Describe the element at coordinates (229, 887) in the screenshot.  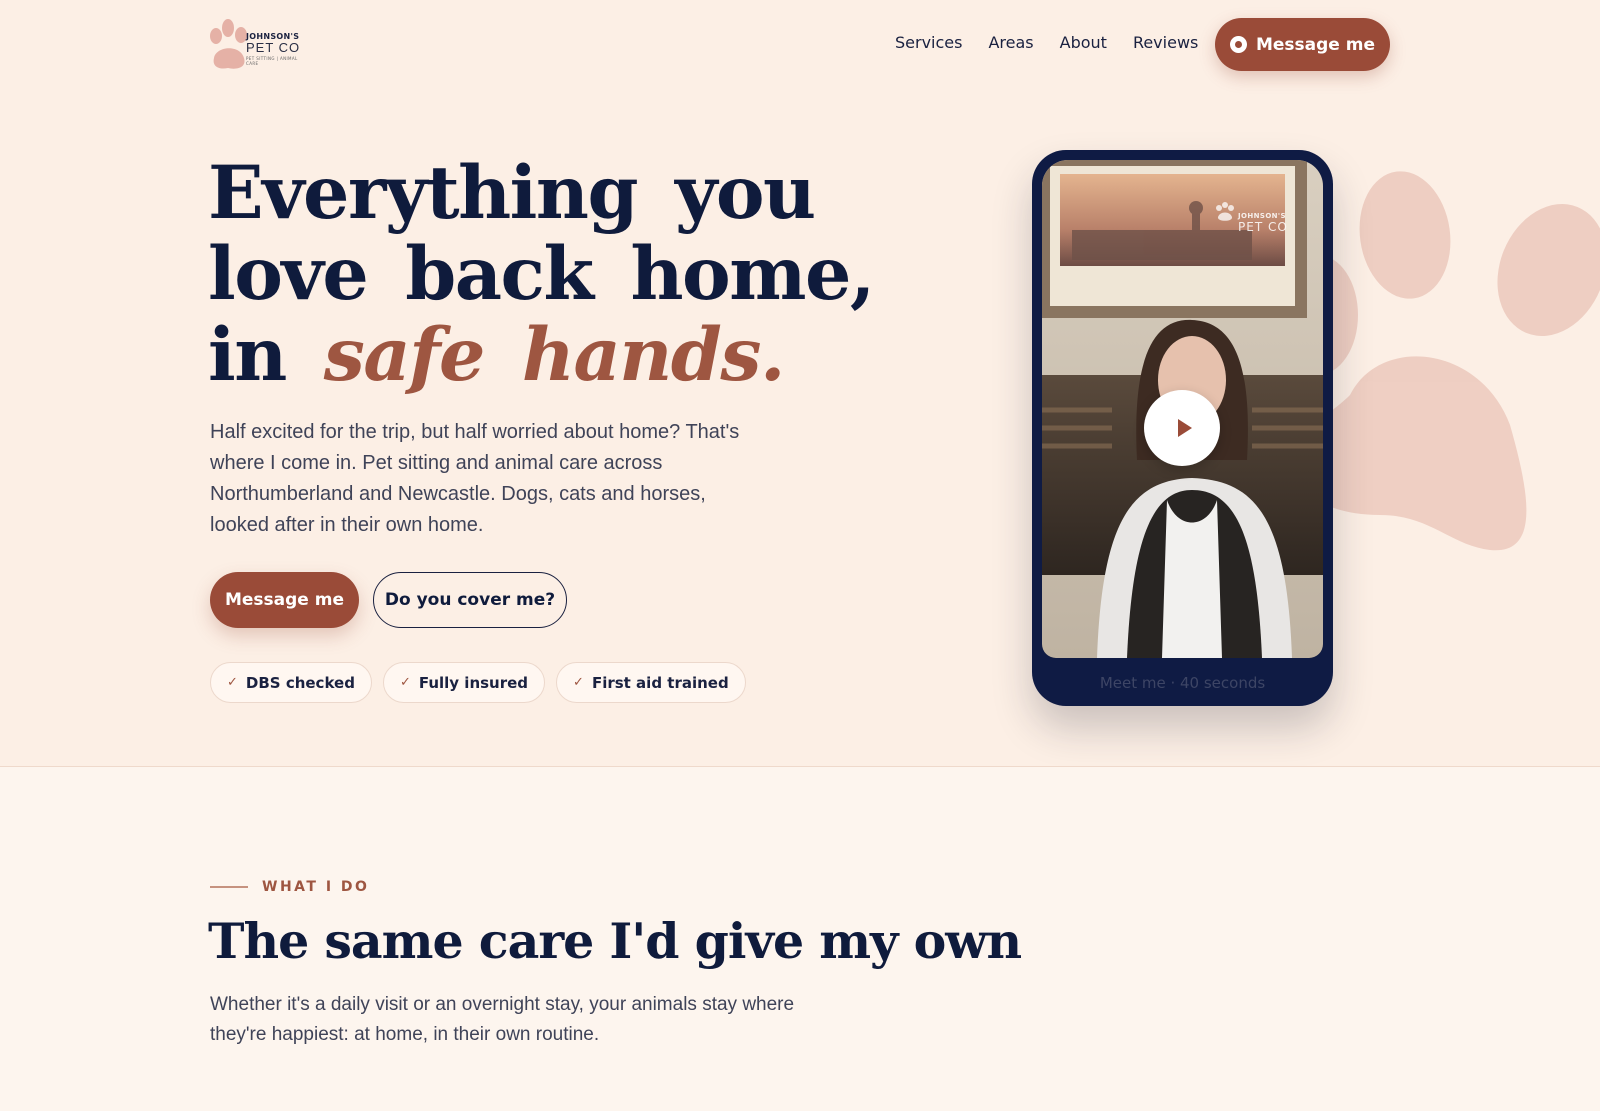
I see `eyebrow-divider` at that location.